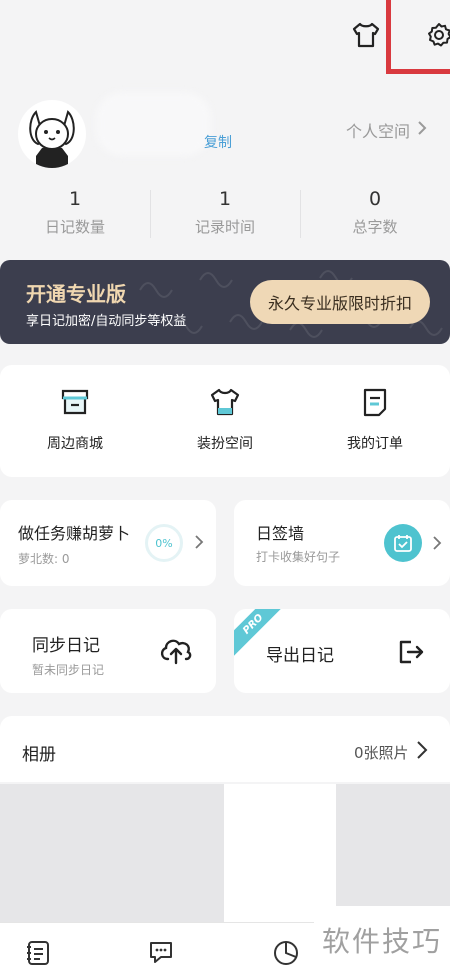  I want to click on sign-wall-subtitle: 打卡收集好句子, so click(298, 557).